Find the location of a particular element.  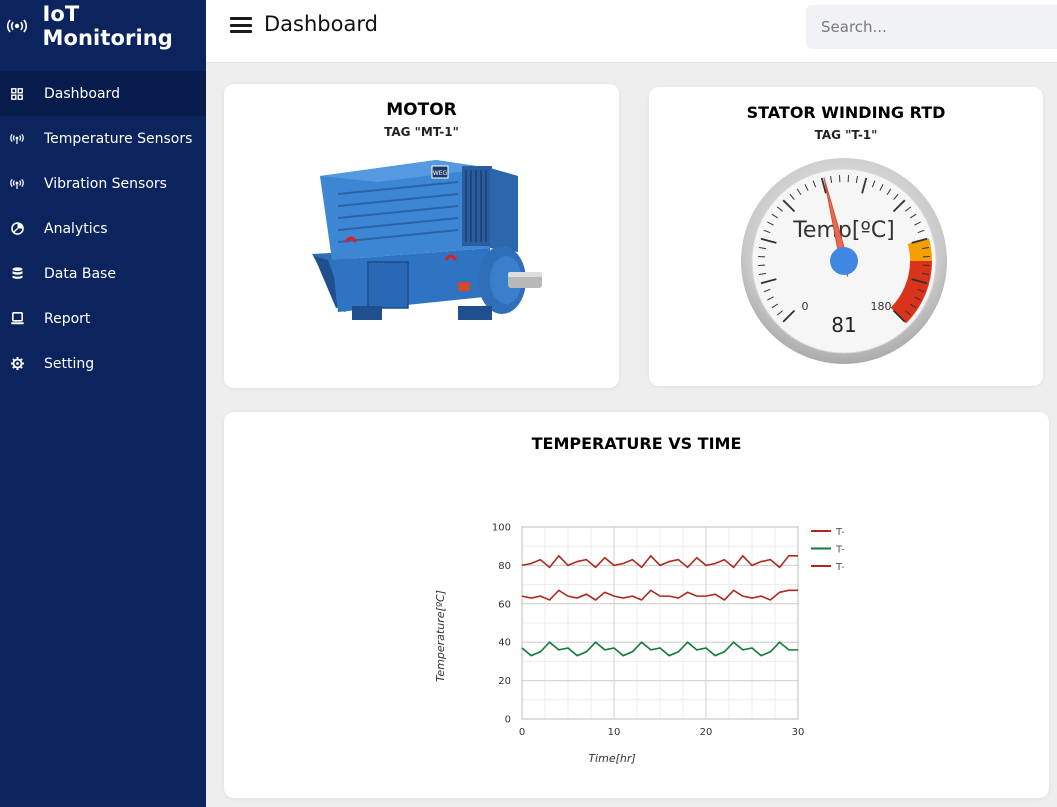

topbar: Dashboard is located at coordinates (631, 31).